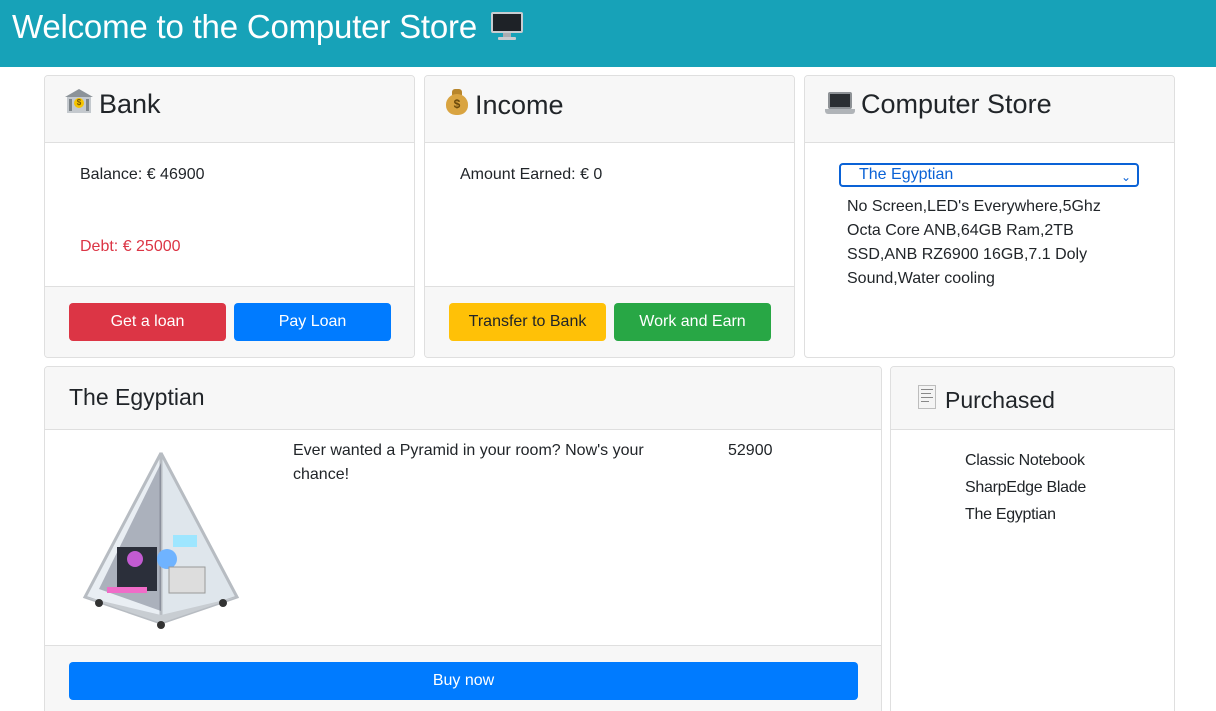  I want to click on purchased-title-heading: Purchased, so click(986, 399).